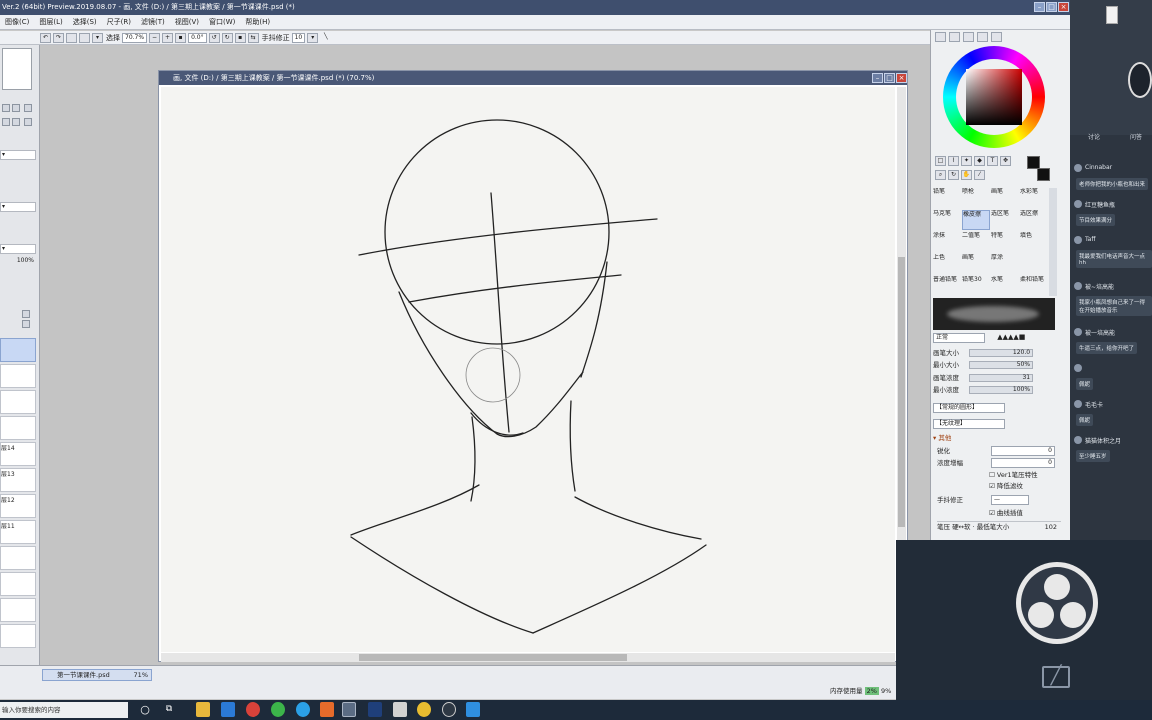 The width and height of the screenshot is (1152, 720). I want to click on layer-option-select: ▾, so click(18, 249).